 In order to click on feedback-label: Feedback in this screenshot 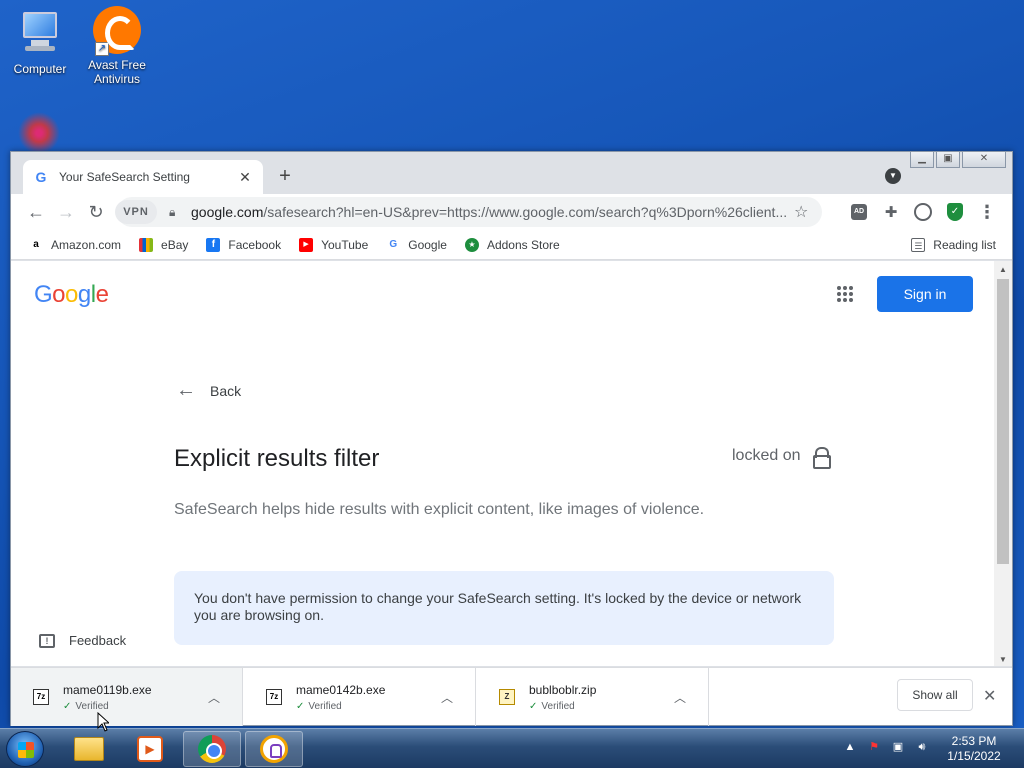, I will do `click(98, 640)`.